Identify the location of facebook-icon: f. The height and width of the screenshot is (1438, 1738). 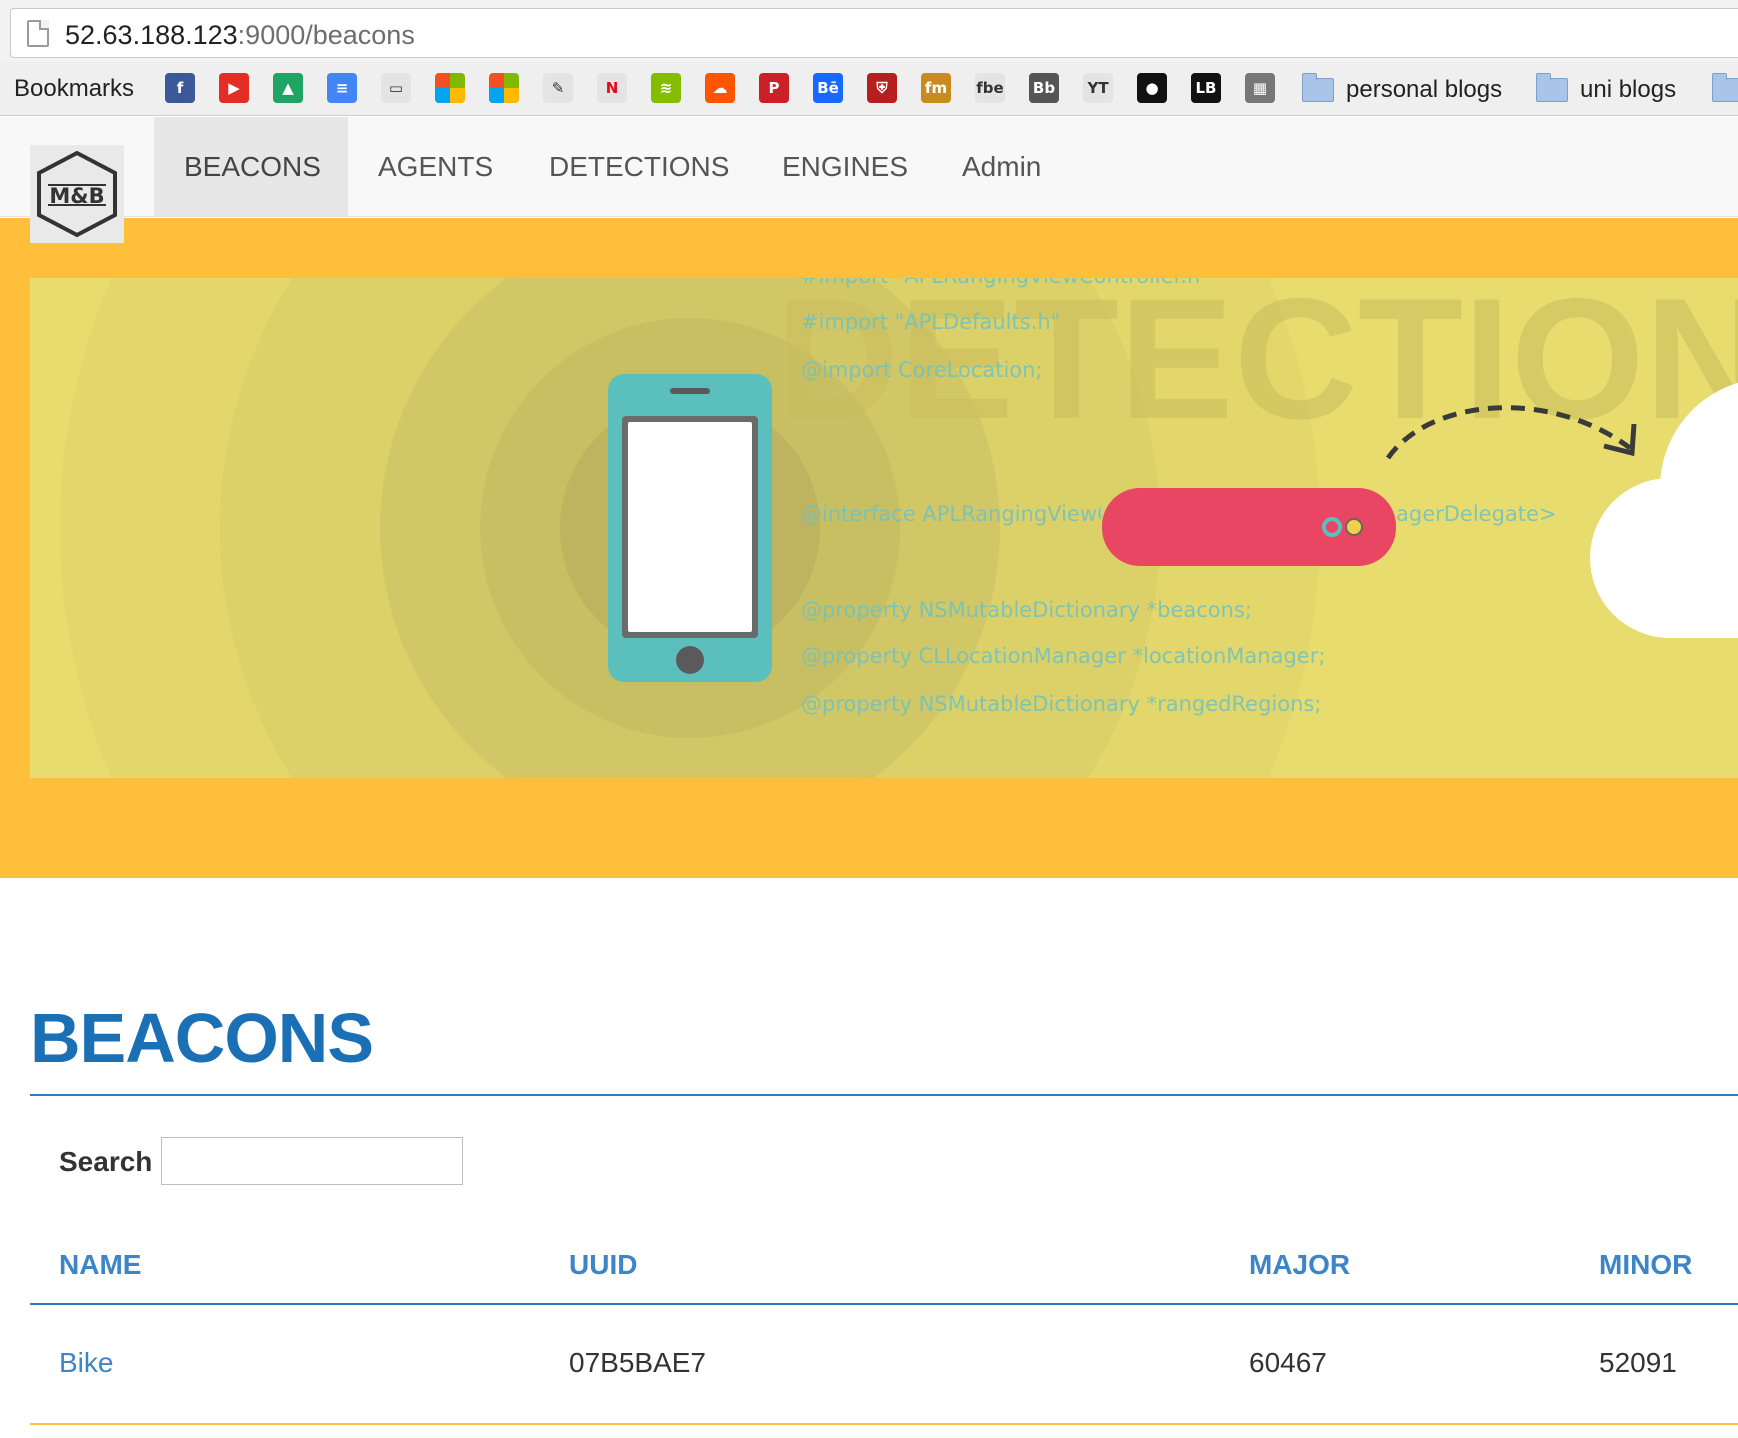
(180, 88).